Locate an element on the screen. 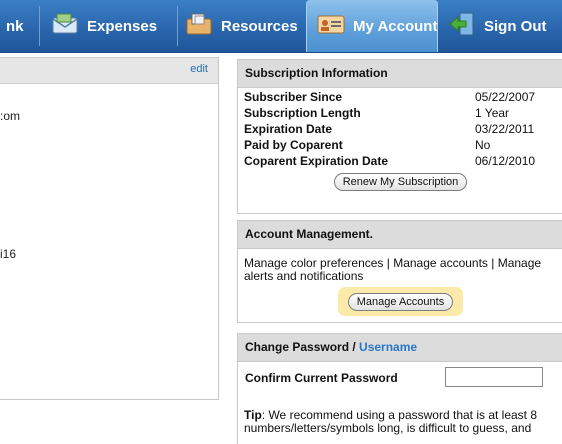 The width and height of the screenshot is (562, 444). nav-item-resources-label: Resources is located at coordinates (259, 26).